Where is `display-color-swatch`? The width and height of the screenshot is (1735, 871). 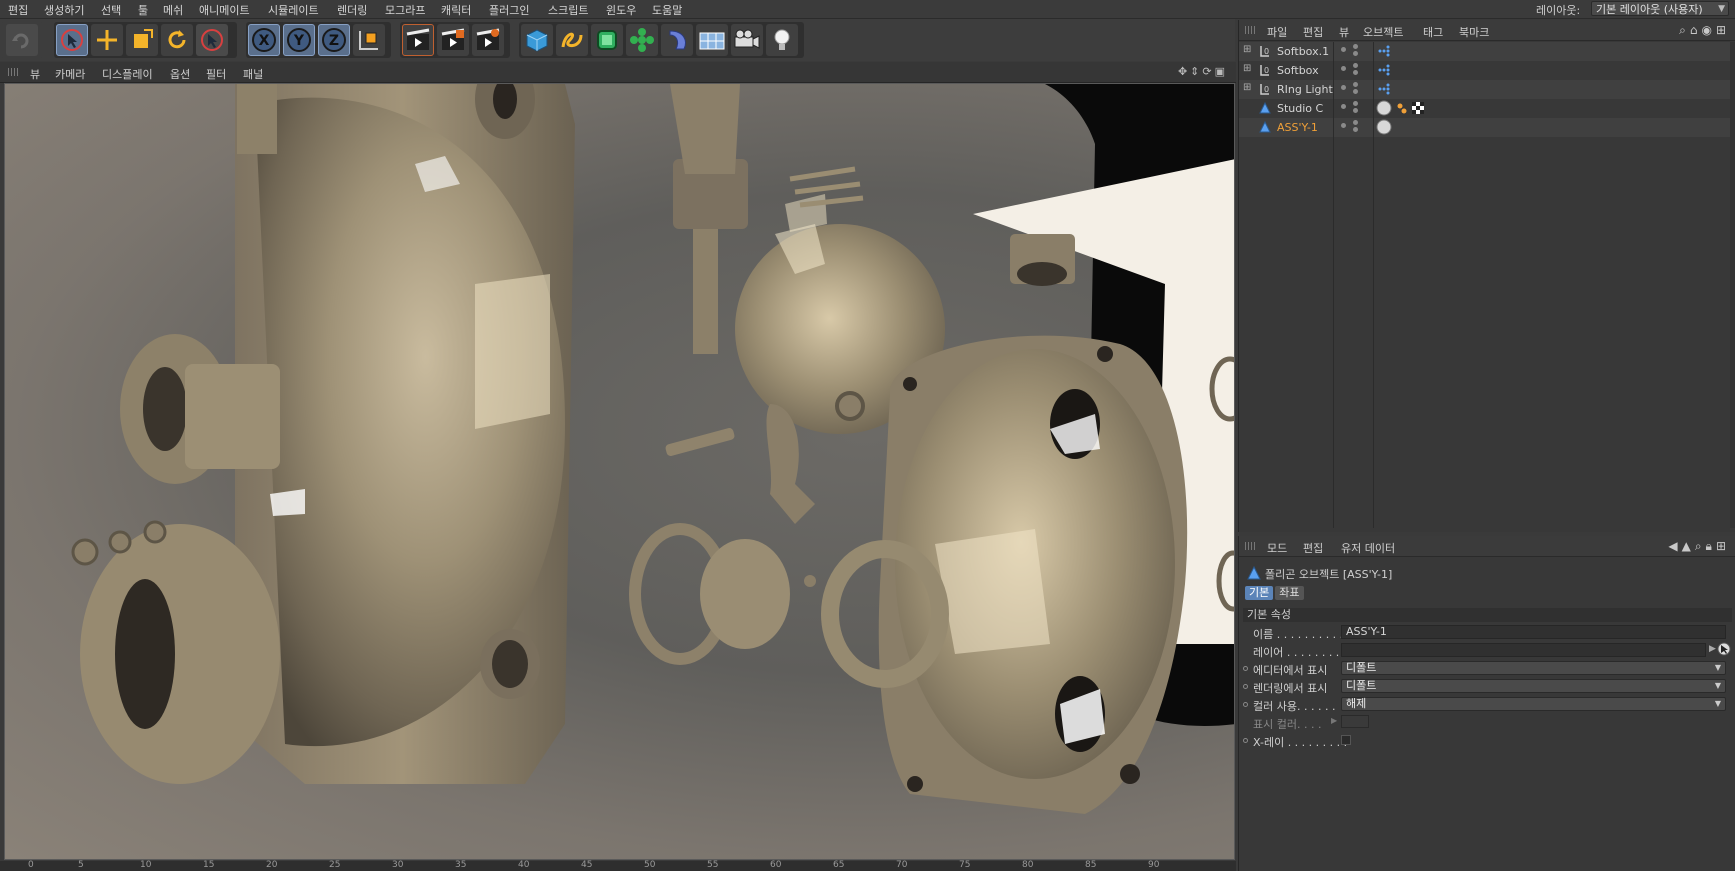
display-color-swatch is located at coordinates (1355, 721).